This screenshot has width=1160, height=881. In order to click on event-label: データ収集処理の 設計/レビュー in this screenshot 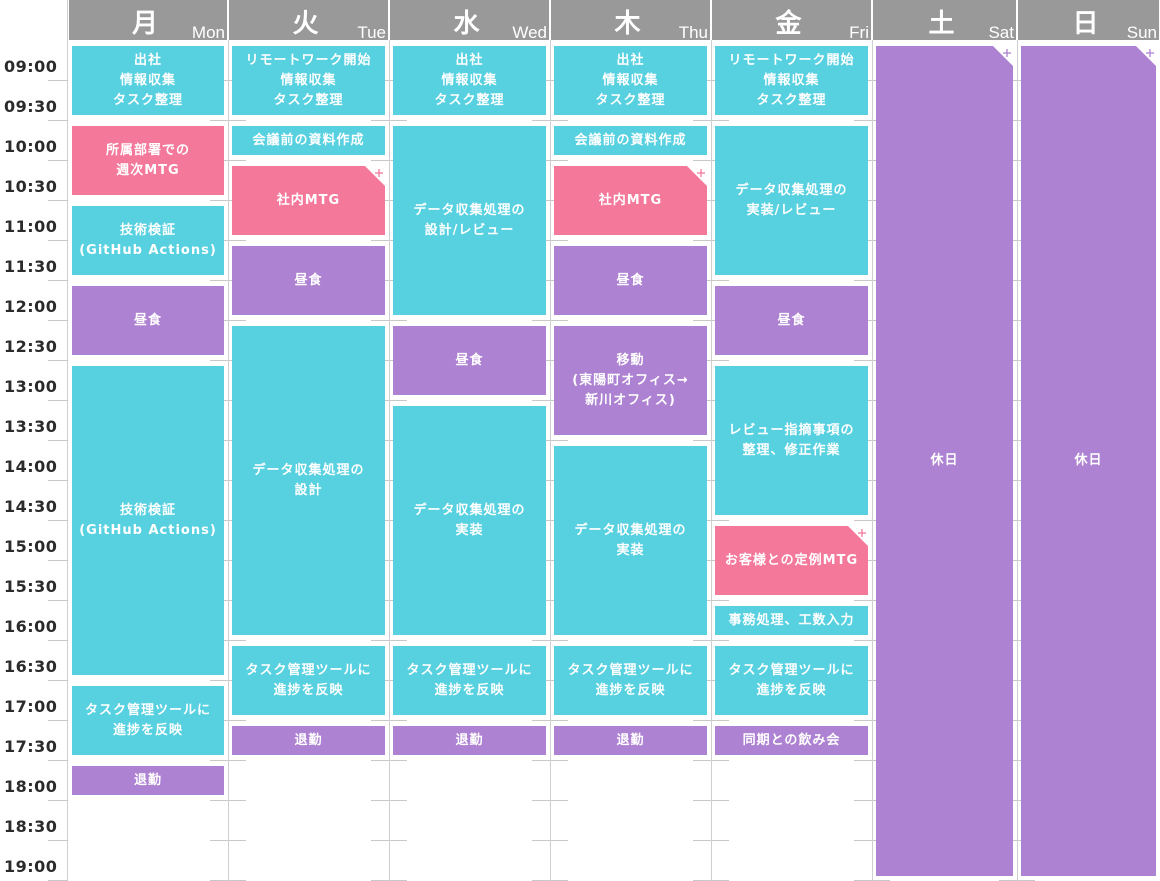, I will do `click(469, 220)`.